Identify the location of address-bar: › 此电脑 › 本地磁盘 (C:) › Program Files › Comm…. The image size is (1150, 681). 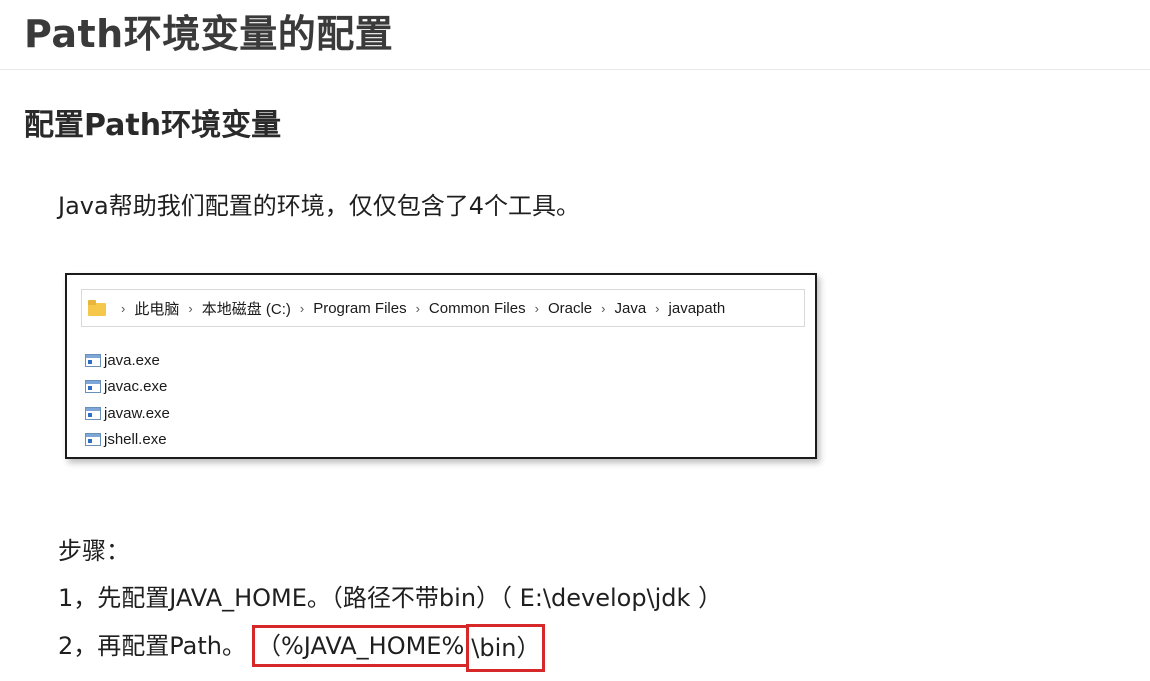
(443, 308).